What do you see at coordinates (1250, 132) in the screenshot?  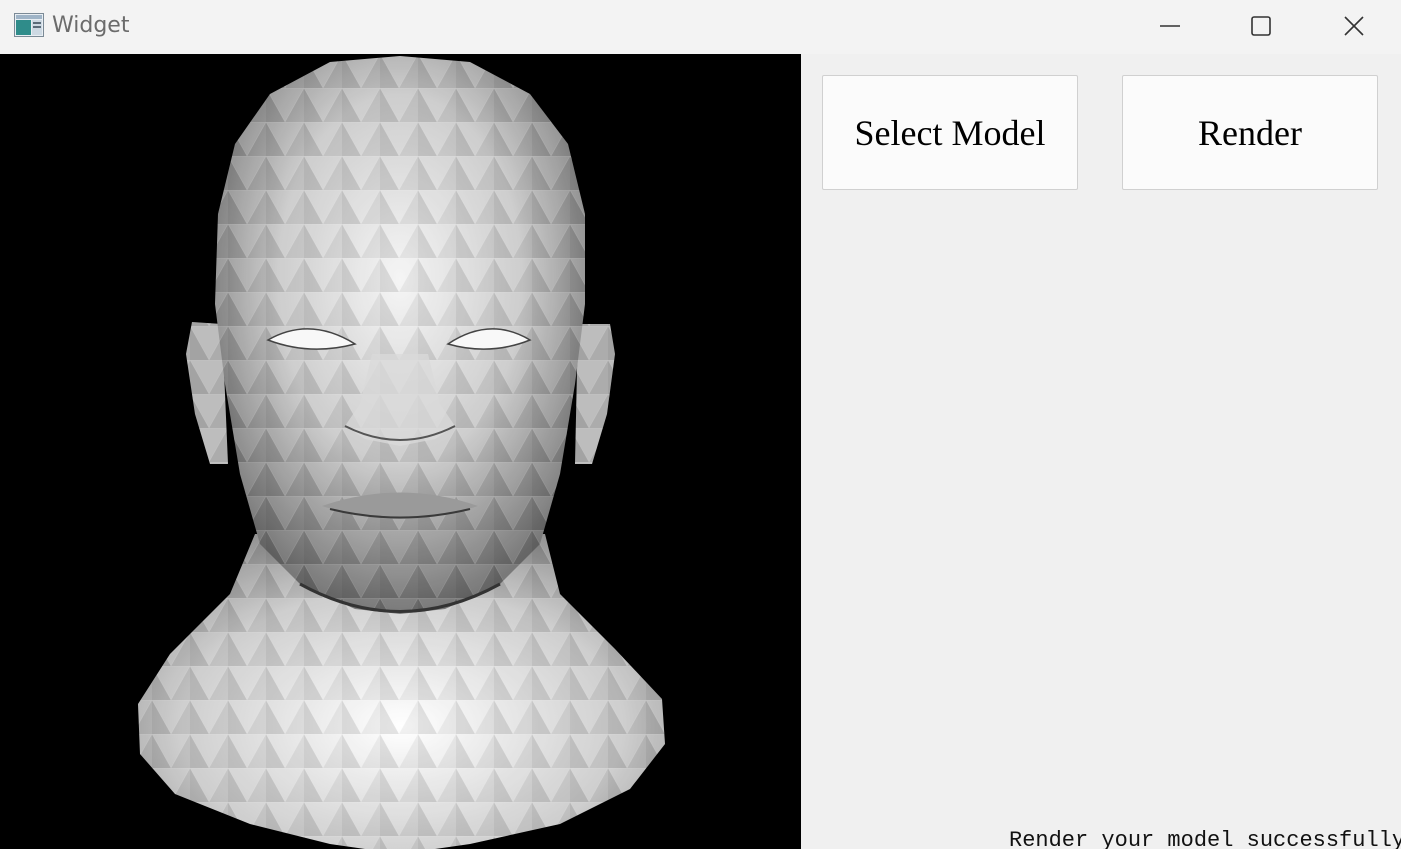 I see `render-button: Render` at bounding box center [1250, 132].